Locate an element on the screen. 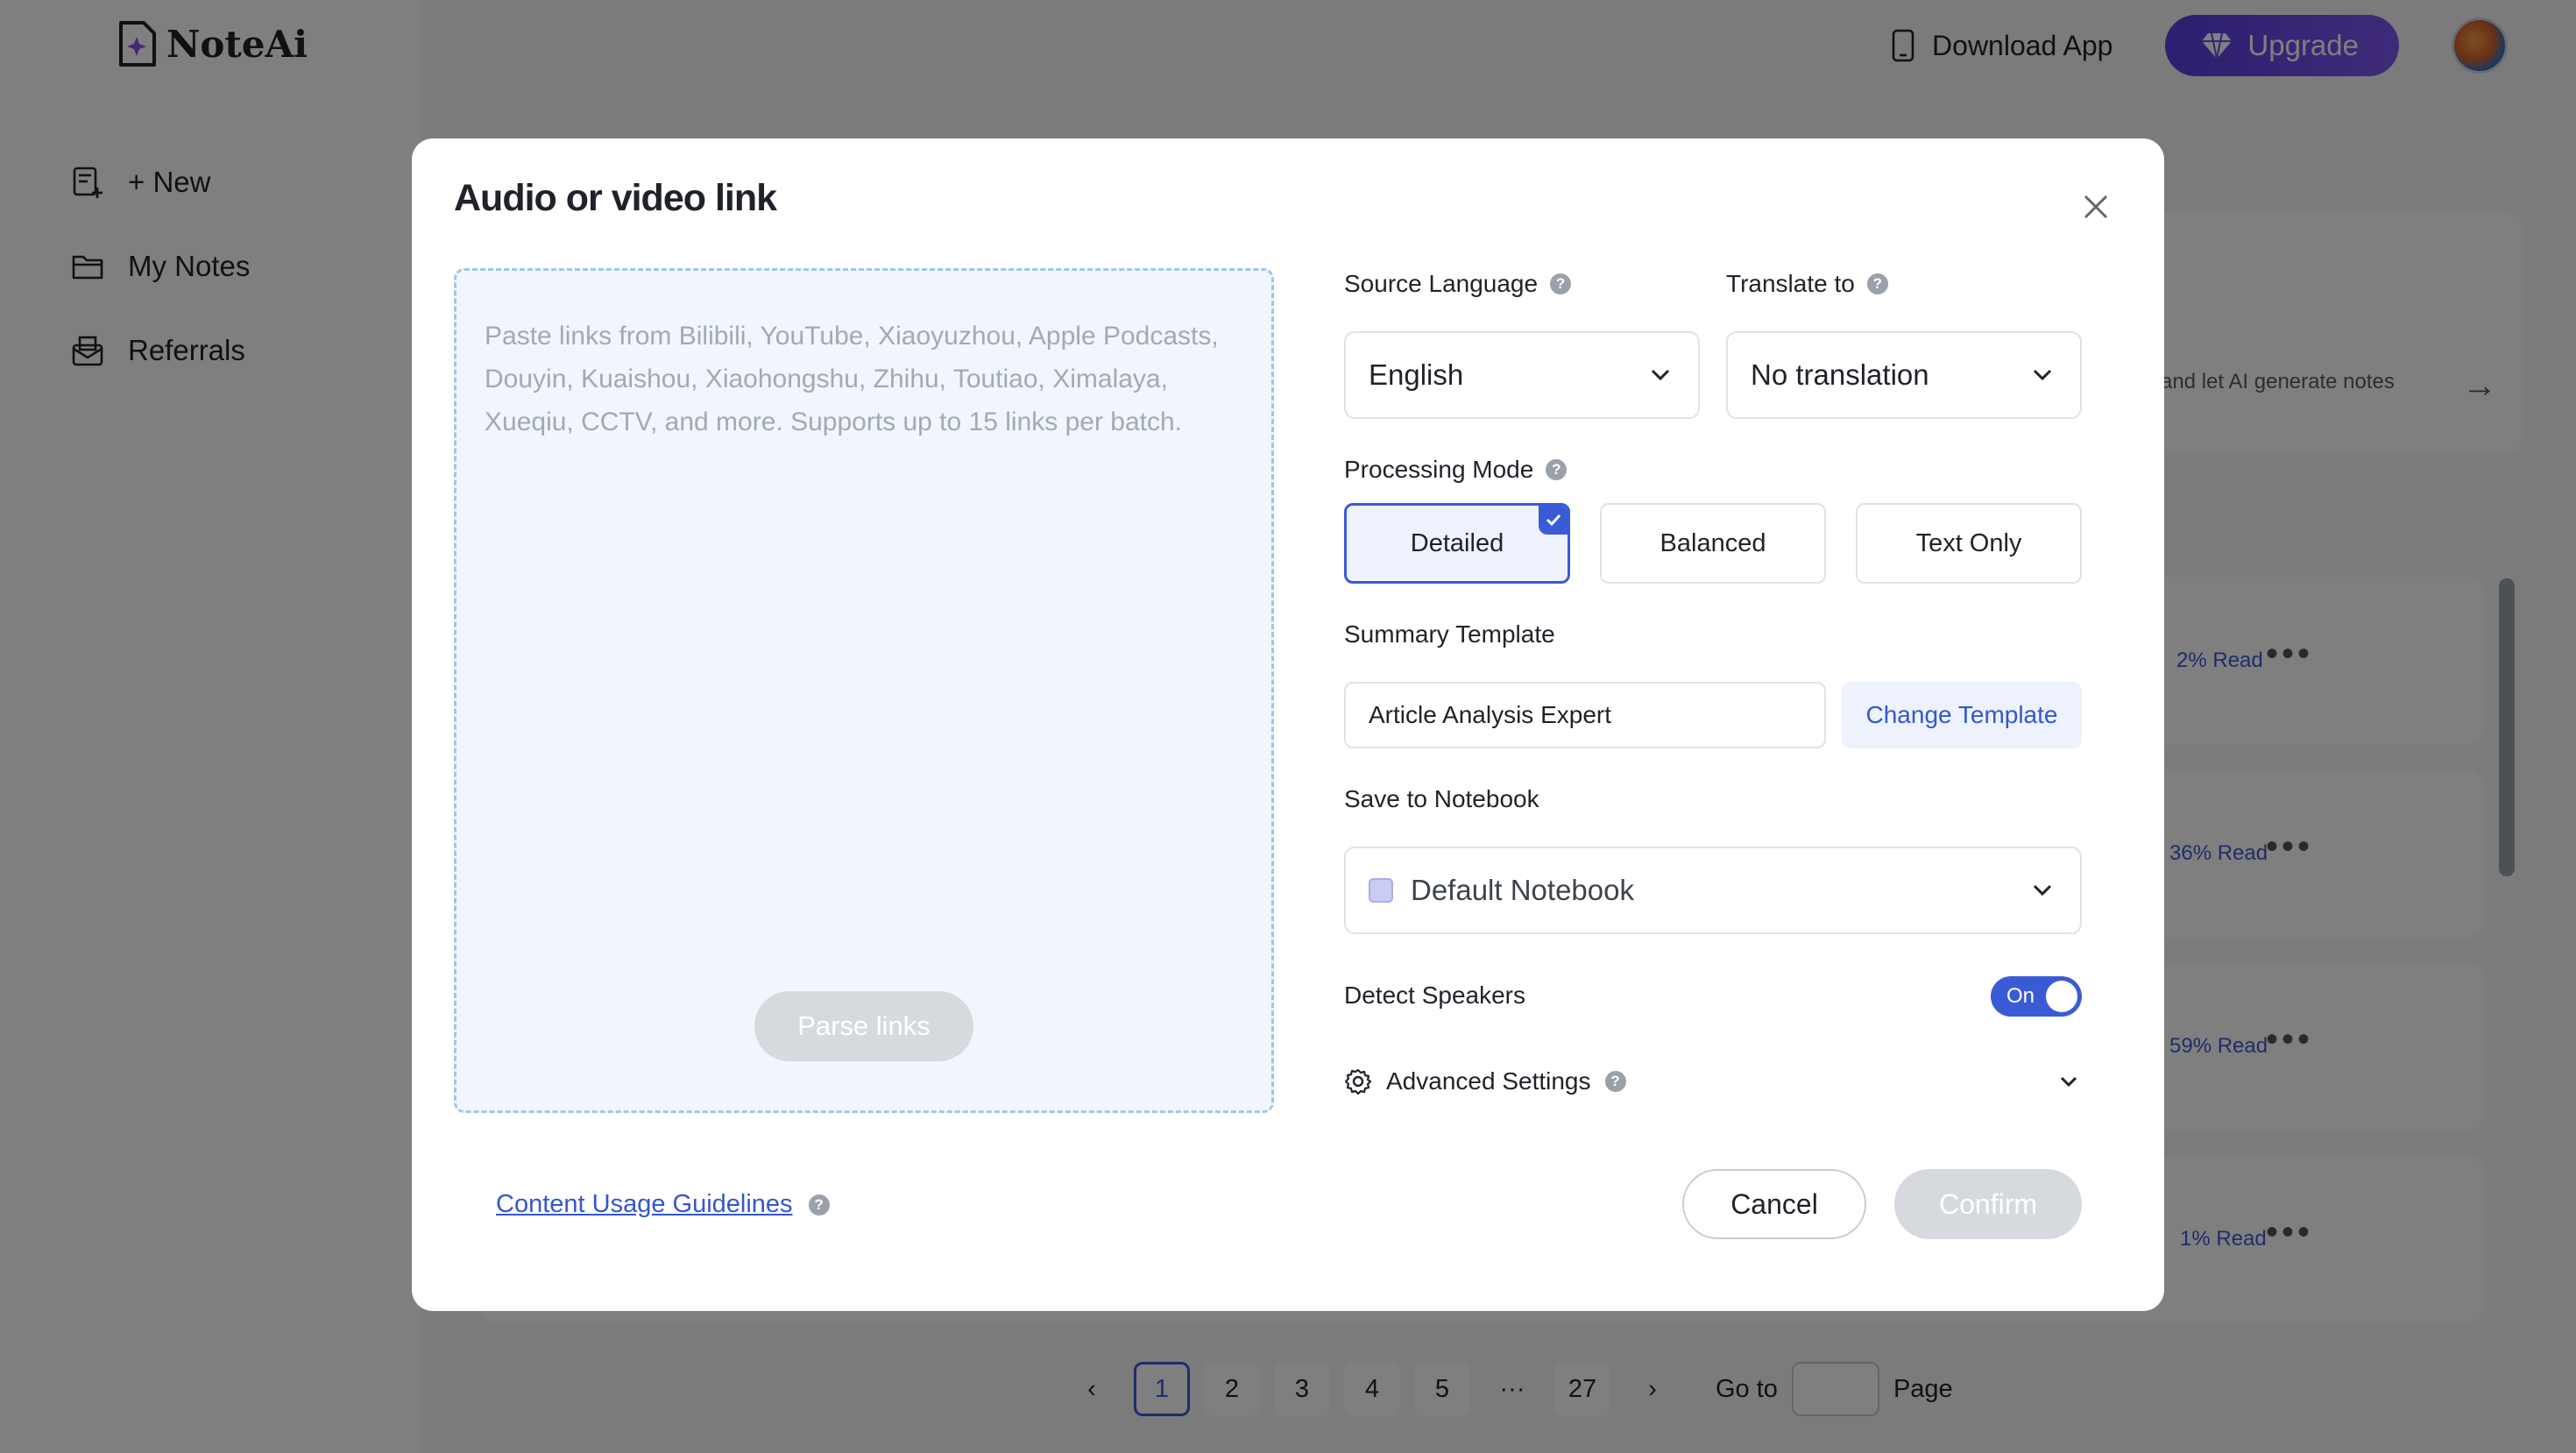  notebook-select-content: Default Notebook is located at coordinates (1501, 890).